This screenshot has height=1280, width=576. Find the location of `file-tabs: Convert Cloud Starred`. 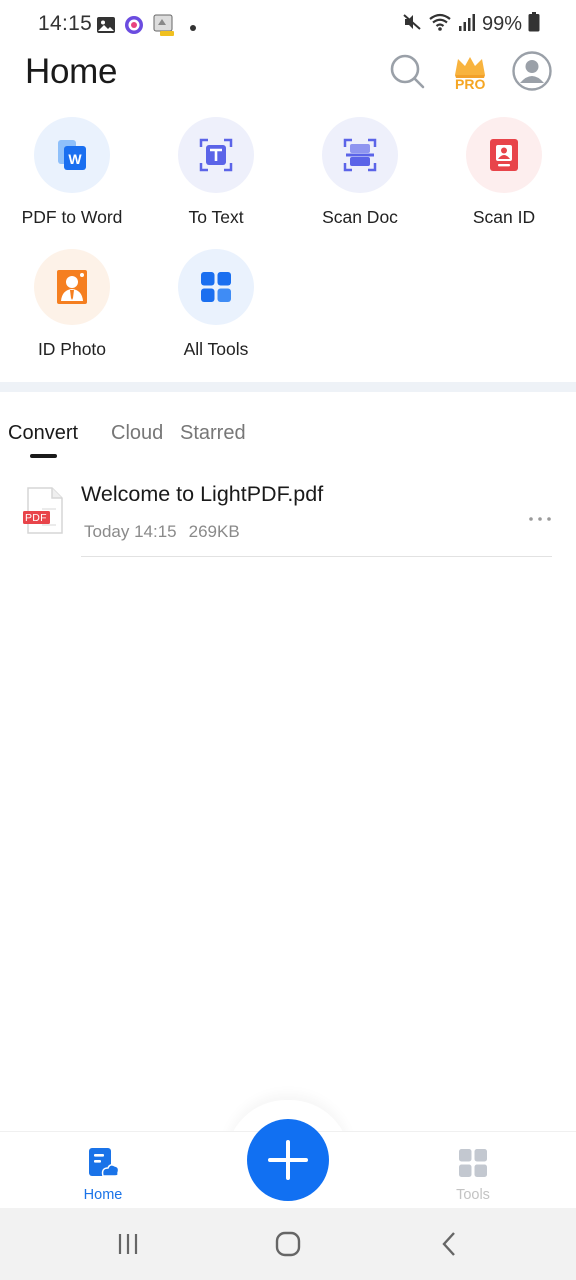

file-tabs: Convert Cloud Starred is located at coordinates (288, 440).